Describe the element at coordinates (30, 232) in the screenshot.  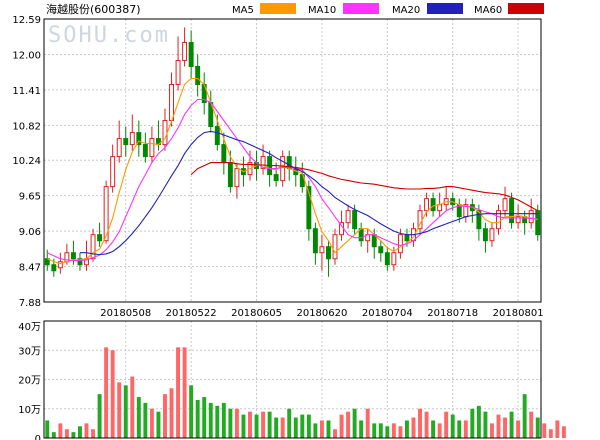
I see `price-tick-label: 9.06` at that location.